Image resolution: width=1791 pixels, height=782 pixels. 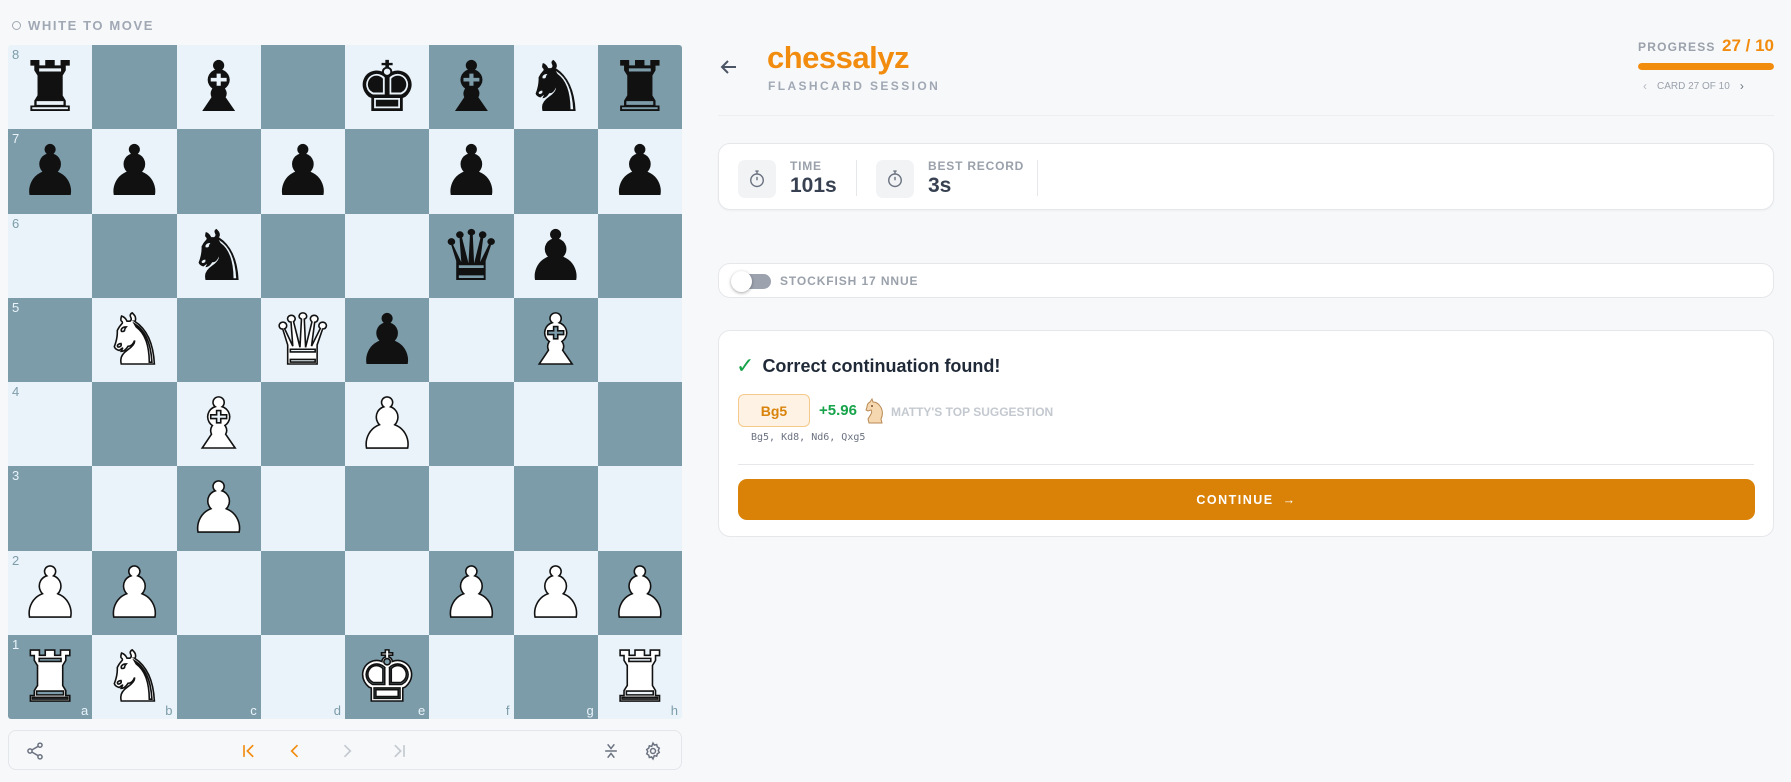 What do you see at coordinates (134, 87) in the screenshot?
I see `square-b8` at bounding box center [134, 87].